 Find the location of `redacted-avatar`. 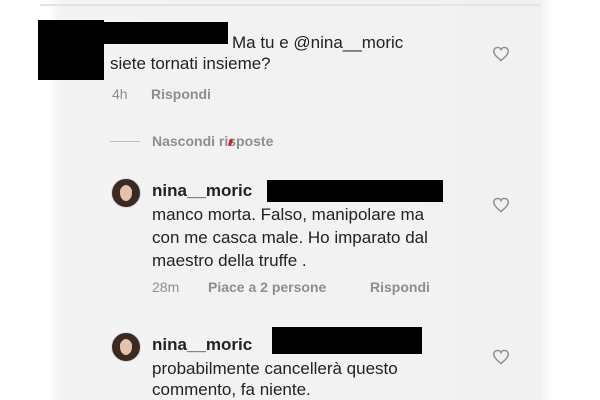

redacted-avatar is located at coordinates (71, 50).